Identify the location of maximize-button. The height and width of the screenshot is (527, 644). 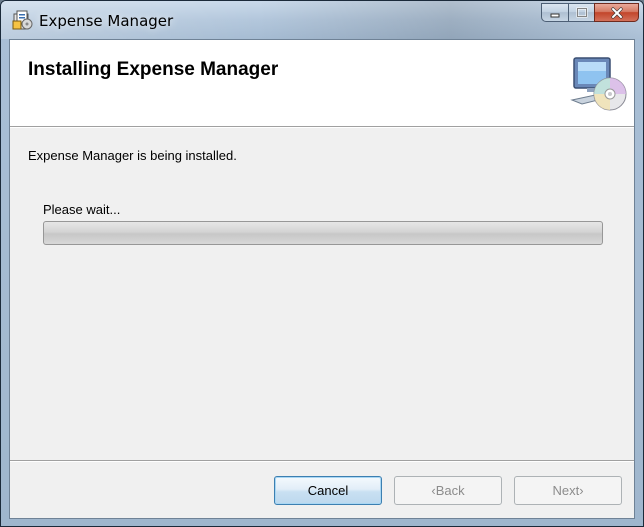
(581, 12).